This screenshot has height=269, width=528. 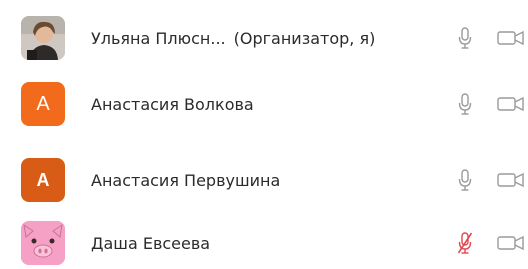 I want to click on pig-avatar-icon, so click(x=43, y=243).